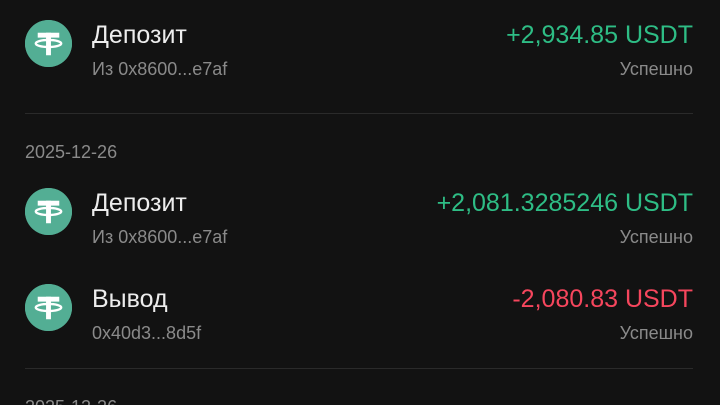  What do you see at coordinates (130, 299) in the screenshot?
I see `transaction-type: Вывод` at bounding box center [130, 299].